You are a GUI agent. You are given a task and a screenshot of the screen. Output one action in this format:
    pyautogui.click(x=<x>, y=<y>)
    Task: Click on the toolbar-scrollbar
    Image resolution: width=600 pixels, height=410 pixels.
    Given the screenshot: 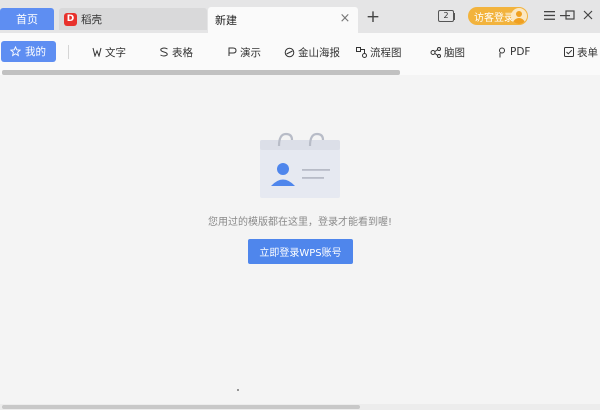 What is the action you would take?
    pyautogui.click(x=300, y=72)
    